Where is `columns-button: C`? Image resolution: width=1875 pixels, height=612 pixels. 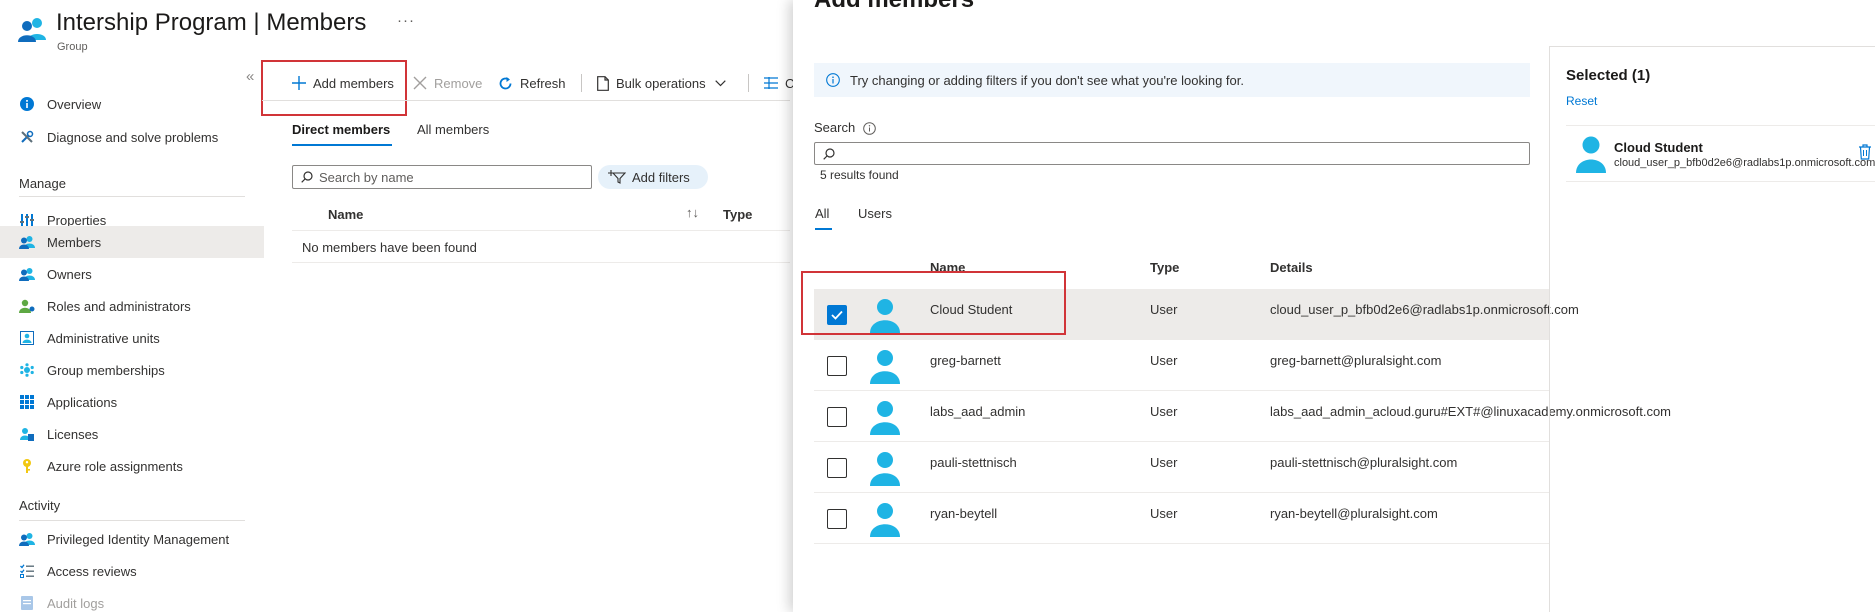 columns-button: C is located at coordinates (779, 83).